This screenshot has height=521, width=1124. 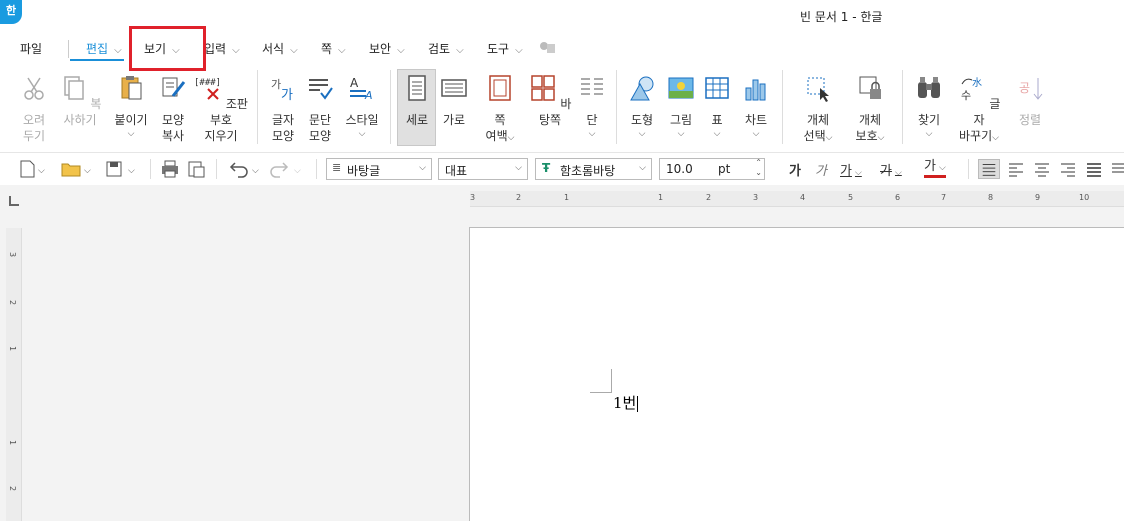 I want to click on vertical-ruler: 3 2 1 1 2, so click(x=14, y=374).